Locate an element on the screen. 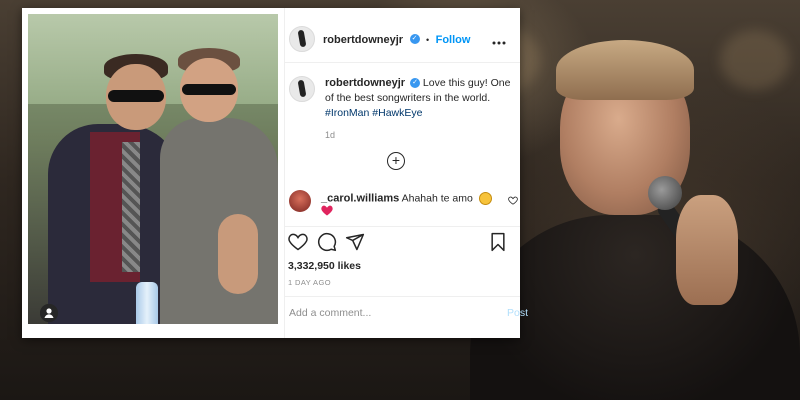  likes-count: 3,332,950 likes is located at coordinates (324, 266).